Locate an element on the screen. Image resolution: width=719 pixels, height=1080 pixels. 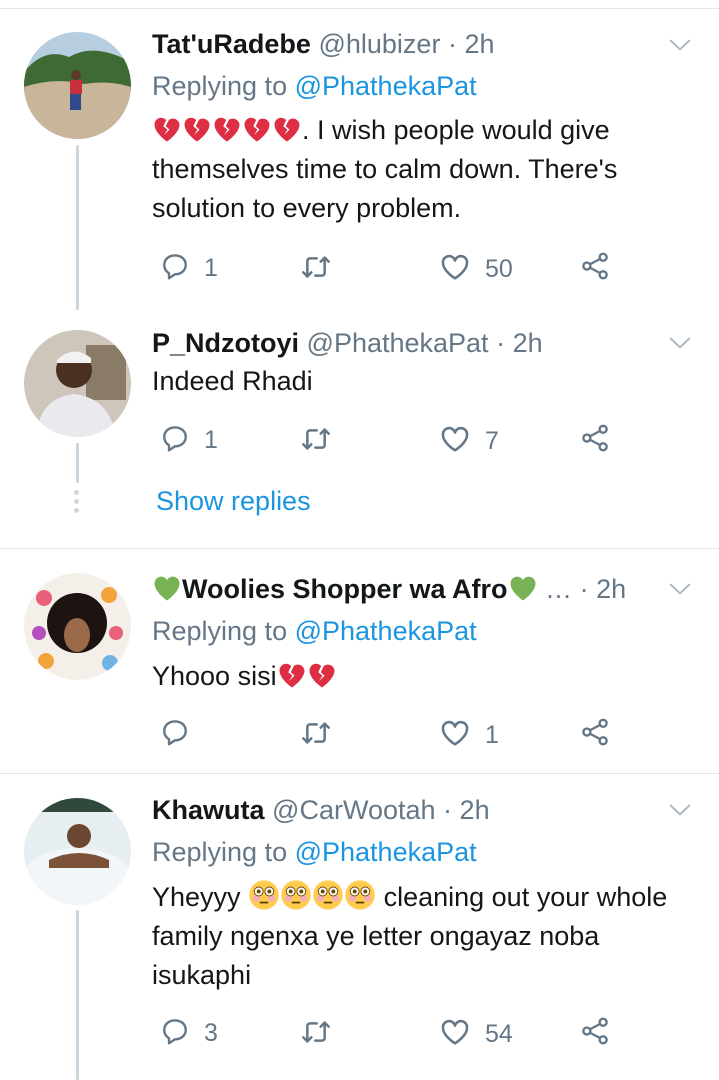
like-button: 50 is located at coordinates (476, 269).